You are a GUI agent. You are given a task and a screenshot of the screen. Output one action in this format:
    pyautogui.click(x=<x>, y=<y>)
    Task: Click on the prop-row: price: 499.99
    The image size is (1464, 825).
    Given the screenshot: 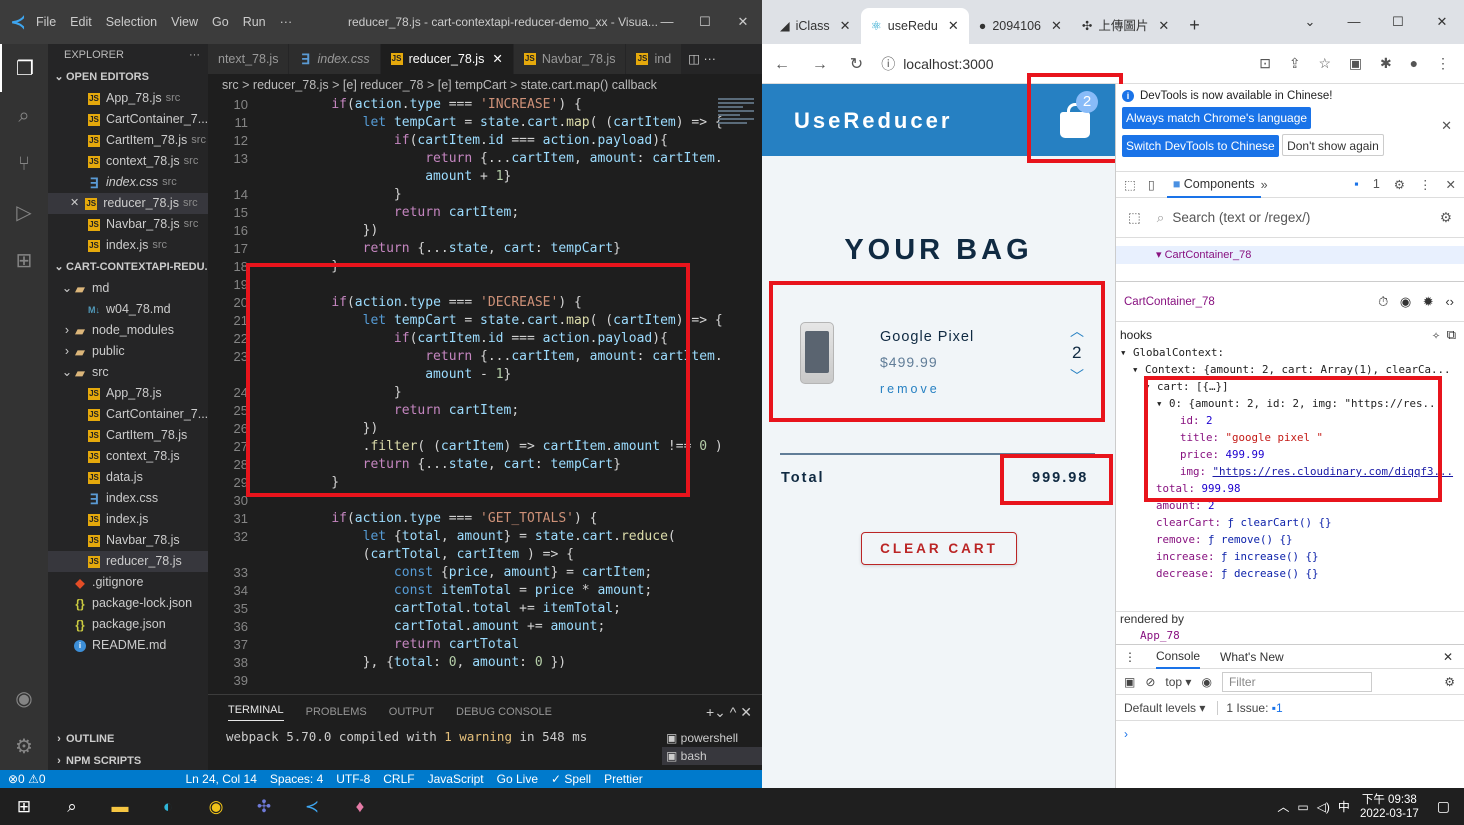 What is the action you would take?
    pyautogui.click(x=1222, y=454)
    